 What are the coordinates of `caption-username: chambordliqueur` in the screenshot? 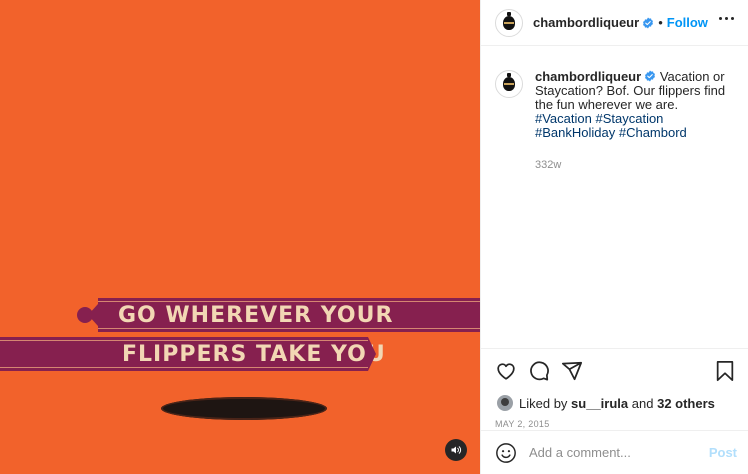 It's located at (588, 76).